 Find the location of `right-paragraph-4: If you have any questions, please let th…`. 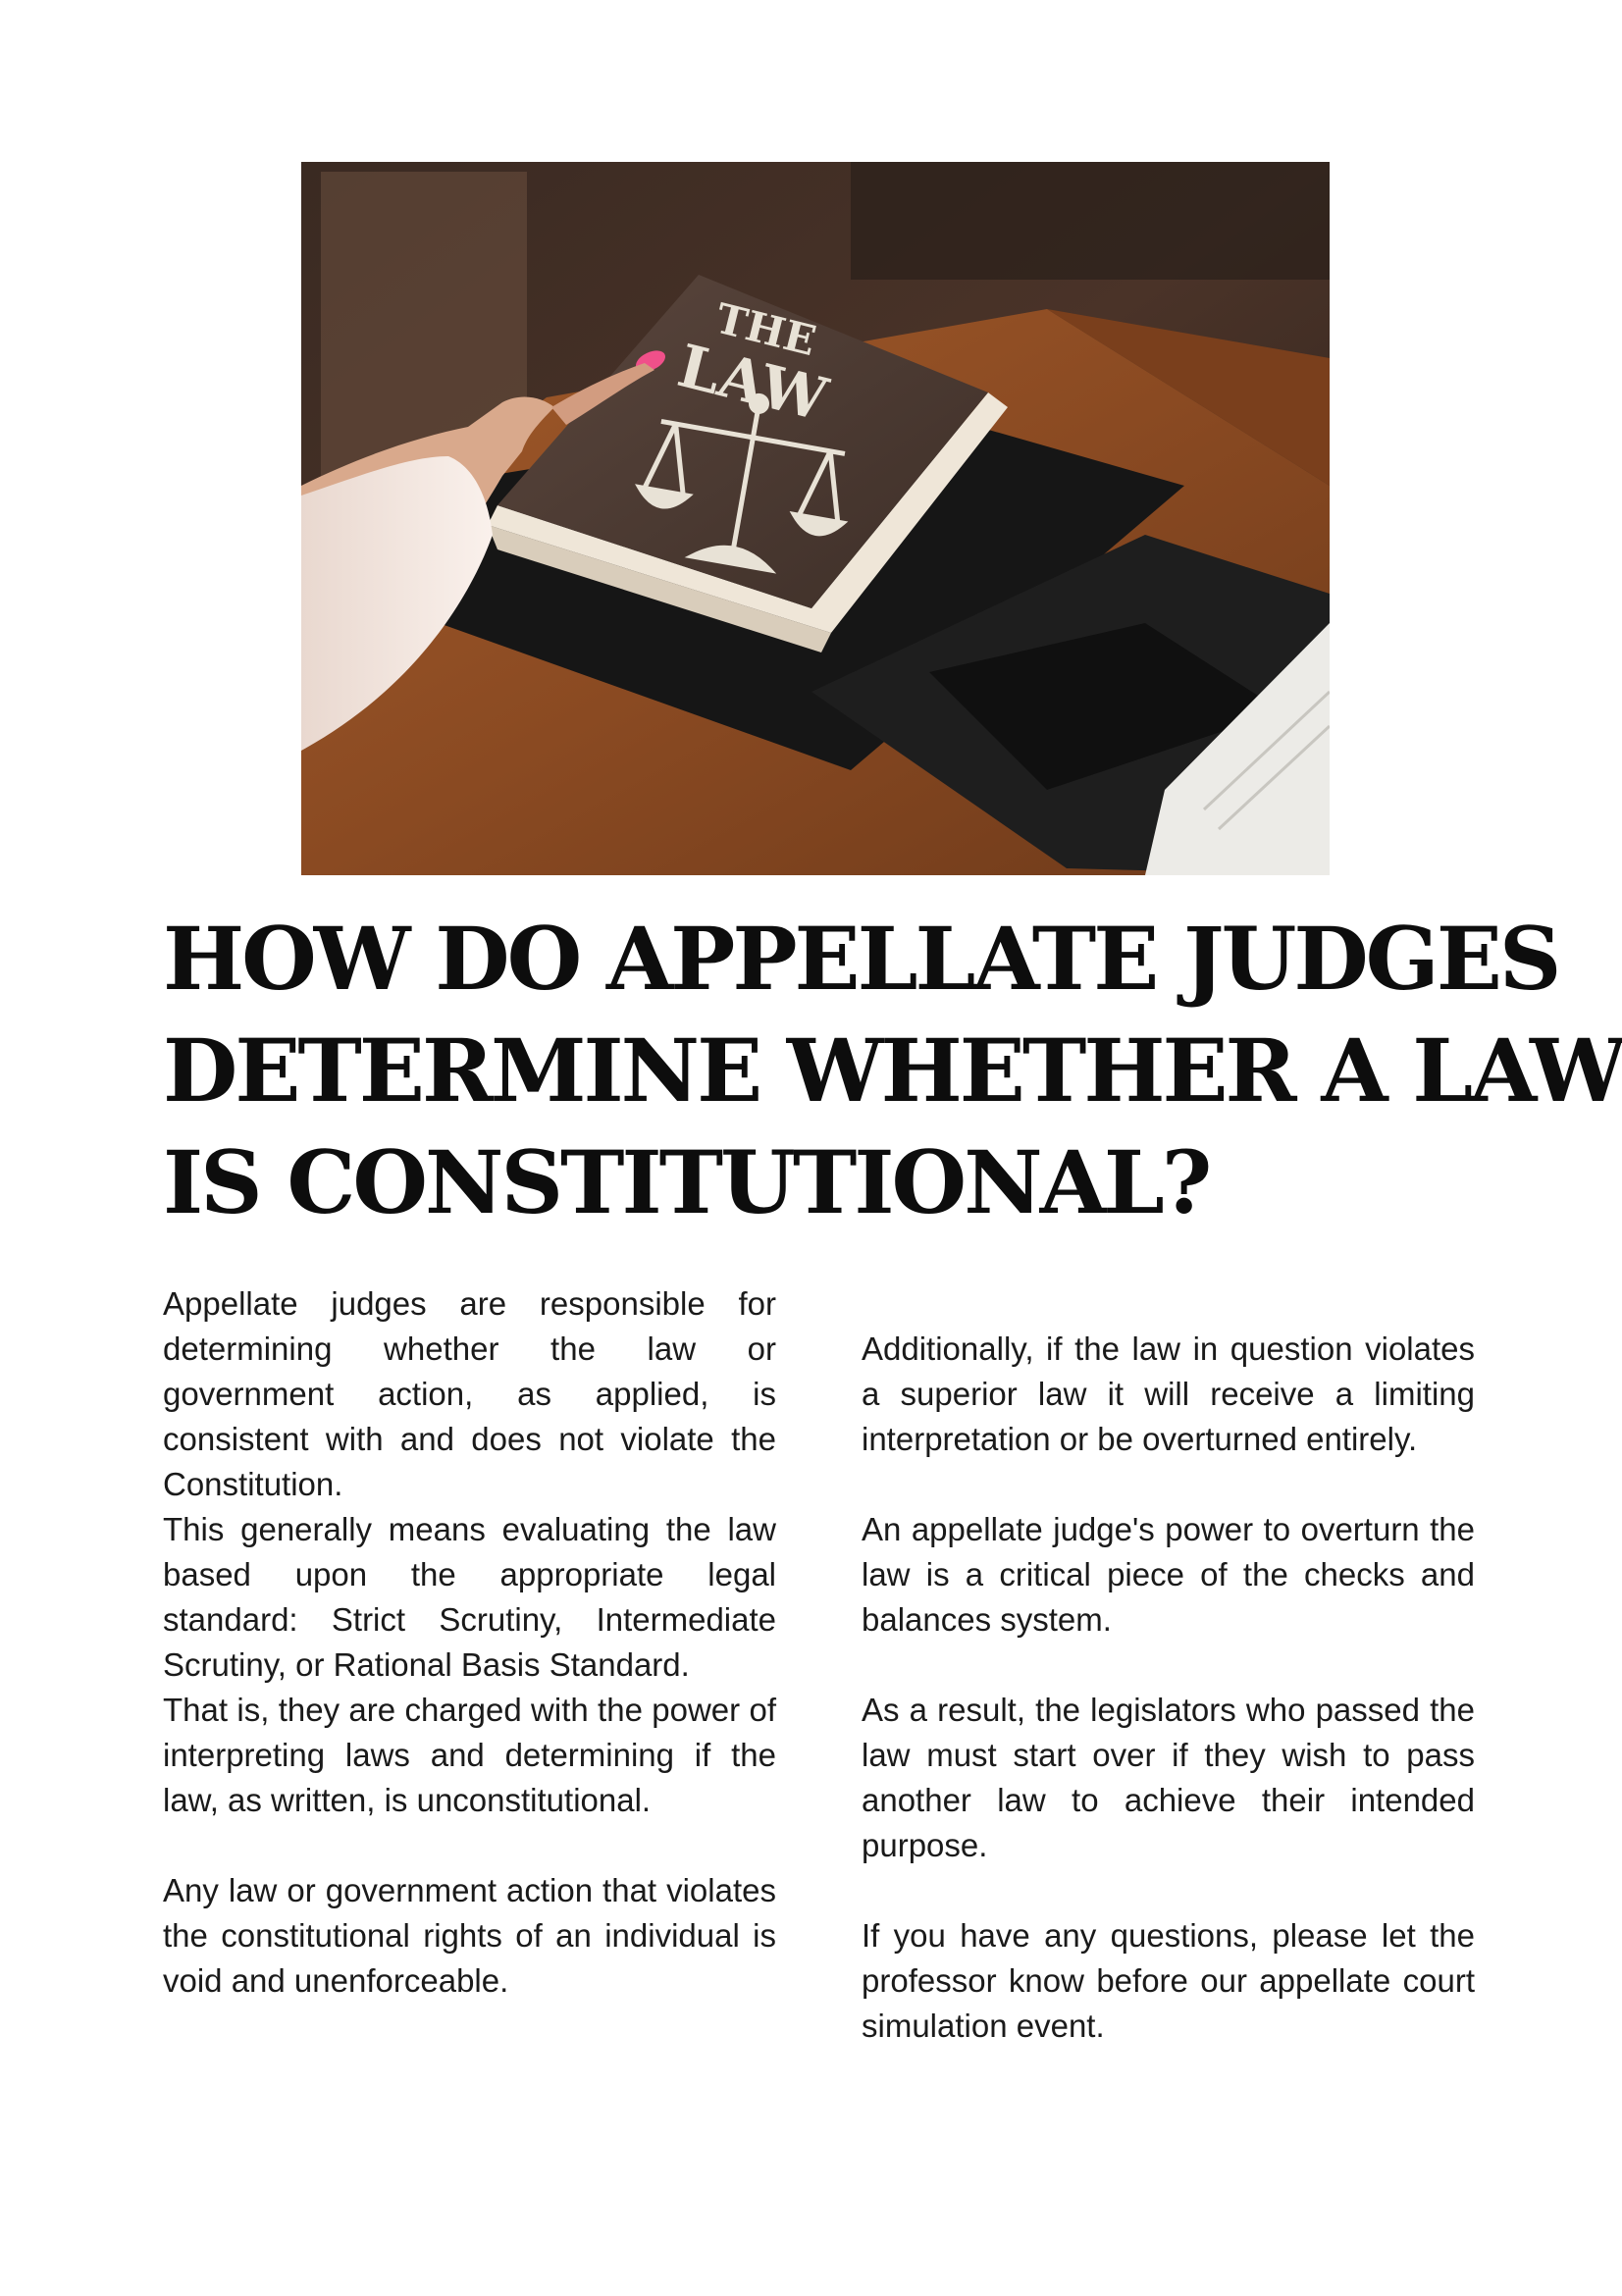

right-paragraph-4: If you have any questions, please let th… is located at coordinates (1168, 1980).